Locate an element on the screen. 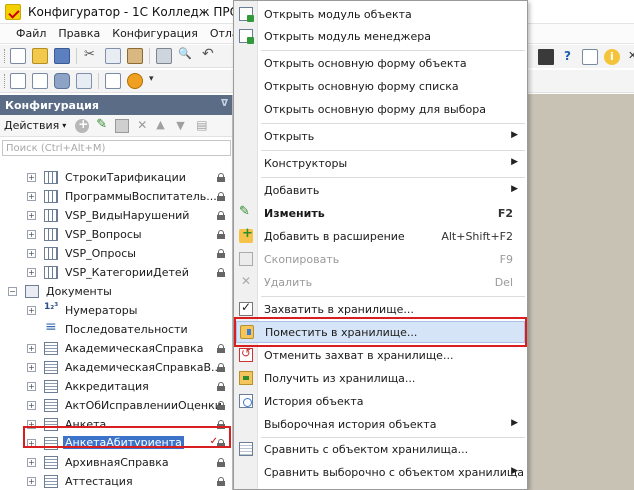  menu-item-open-choice-form: Открыть основную форму для выбора is located at coordinates (380, 109).